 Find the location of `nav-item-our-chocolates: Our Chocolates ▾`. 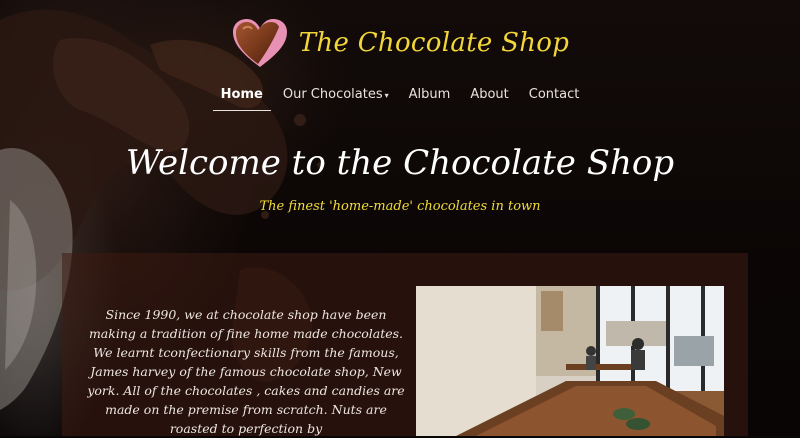

nav-item-our-chocolates: Our Chocolates ▾ is located at coordinates (336, 97).